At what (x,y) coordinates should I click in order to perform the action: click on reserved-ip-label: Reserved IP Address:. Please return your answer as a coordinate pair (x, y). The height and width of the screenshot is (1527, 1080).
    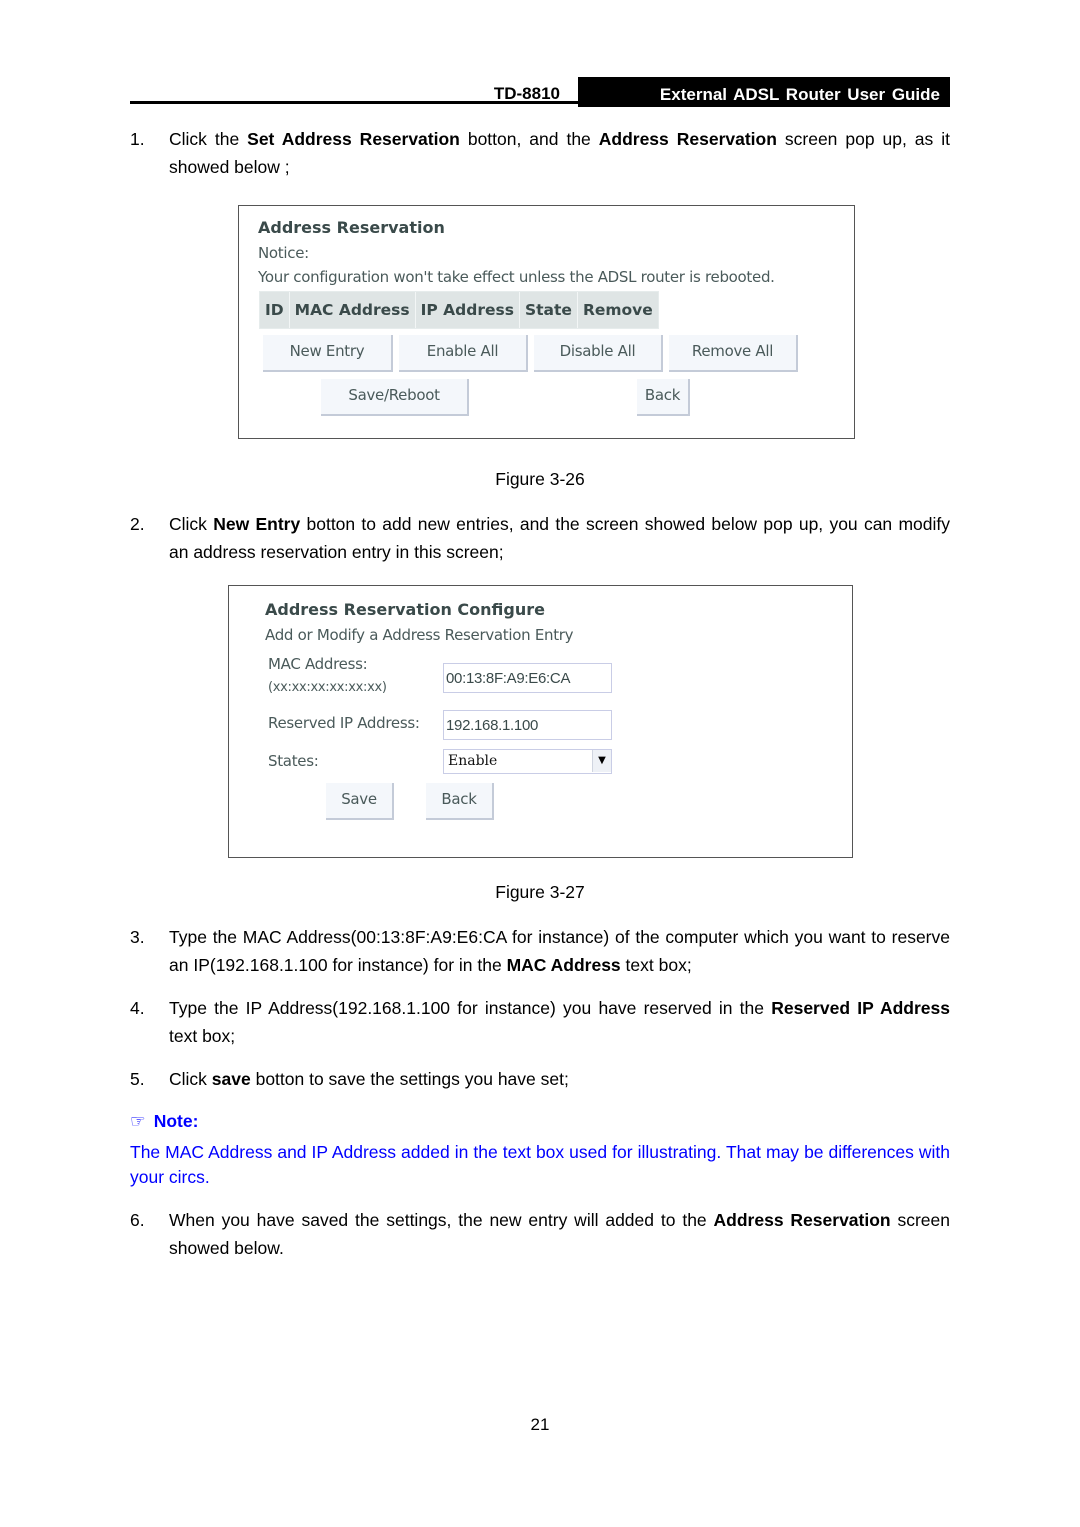
    Looking at the image, I should click on (344, 723).